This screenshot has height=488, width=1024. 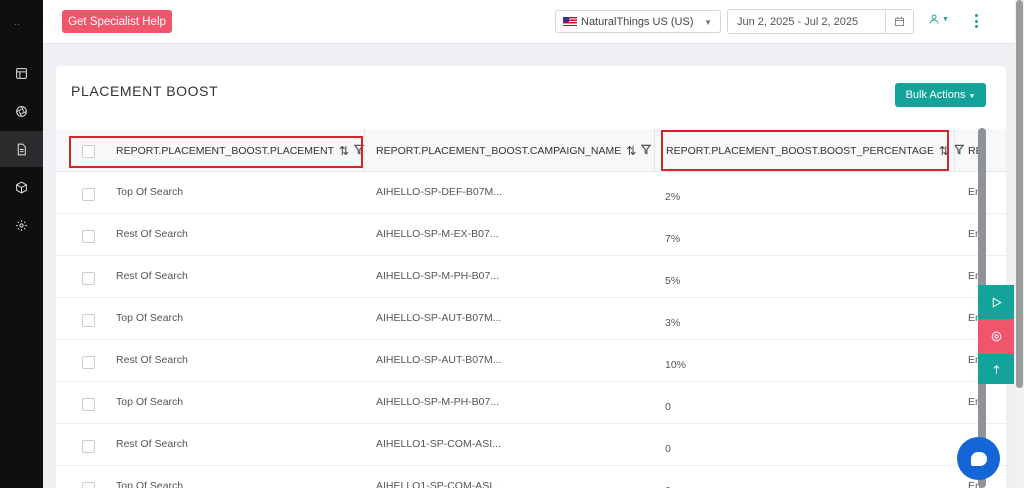 I want to click on chat-button, so click(x=978, y=458).